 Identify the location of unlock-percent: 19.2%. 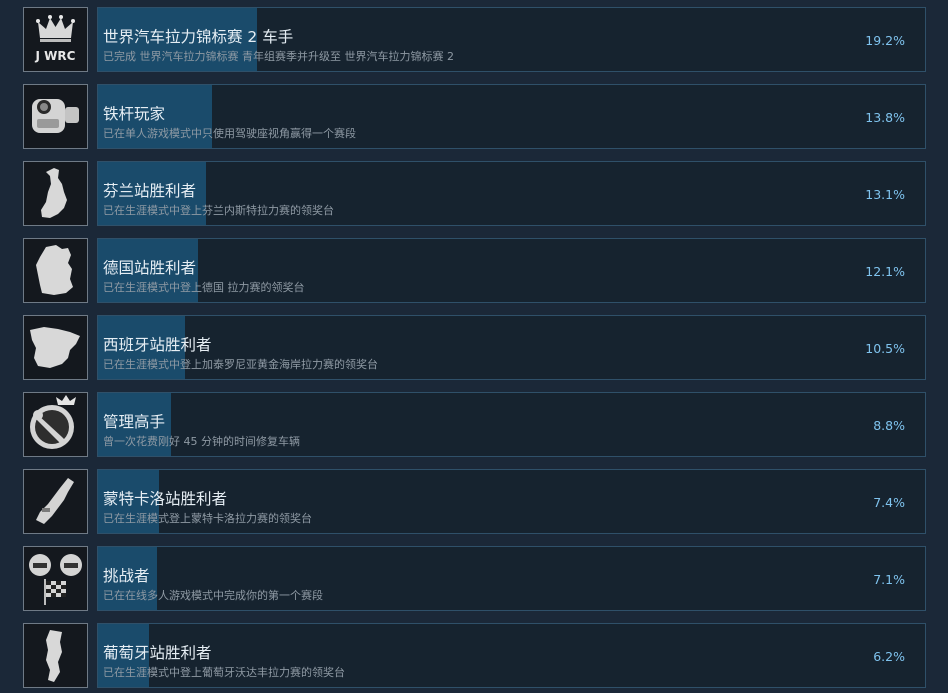
(885, 40).